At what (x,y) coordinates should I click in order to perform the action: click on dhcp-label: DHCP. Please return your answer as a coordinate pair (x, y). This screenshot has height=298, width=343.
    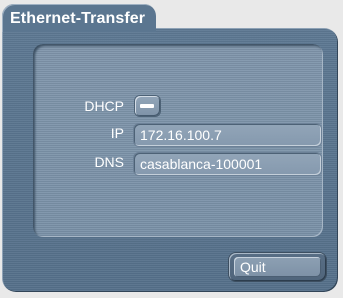
    Looking at the image, I should click on (104, 106).